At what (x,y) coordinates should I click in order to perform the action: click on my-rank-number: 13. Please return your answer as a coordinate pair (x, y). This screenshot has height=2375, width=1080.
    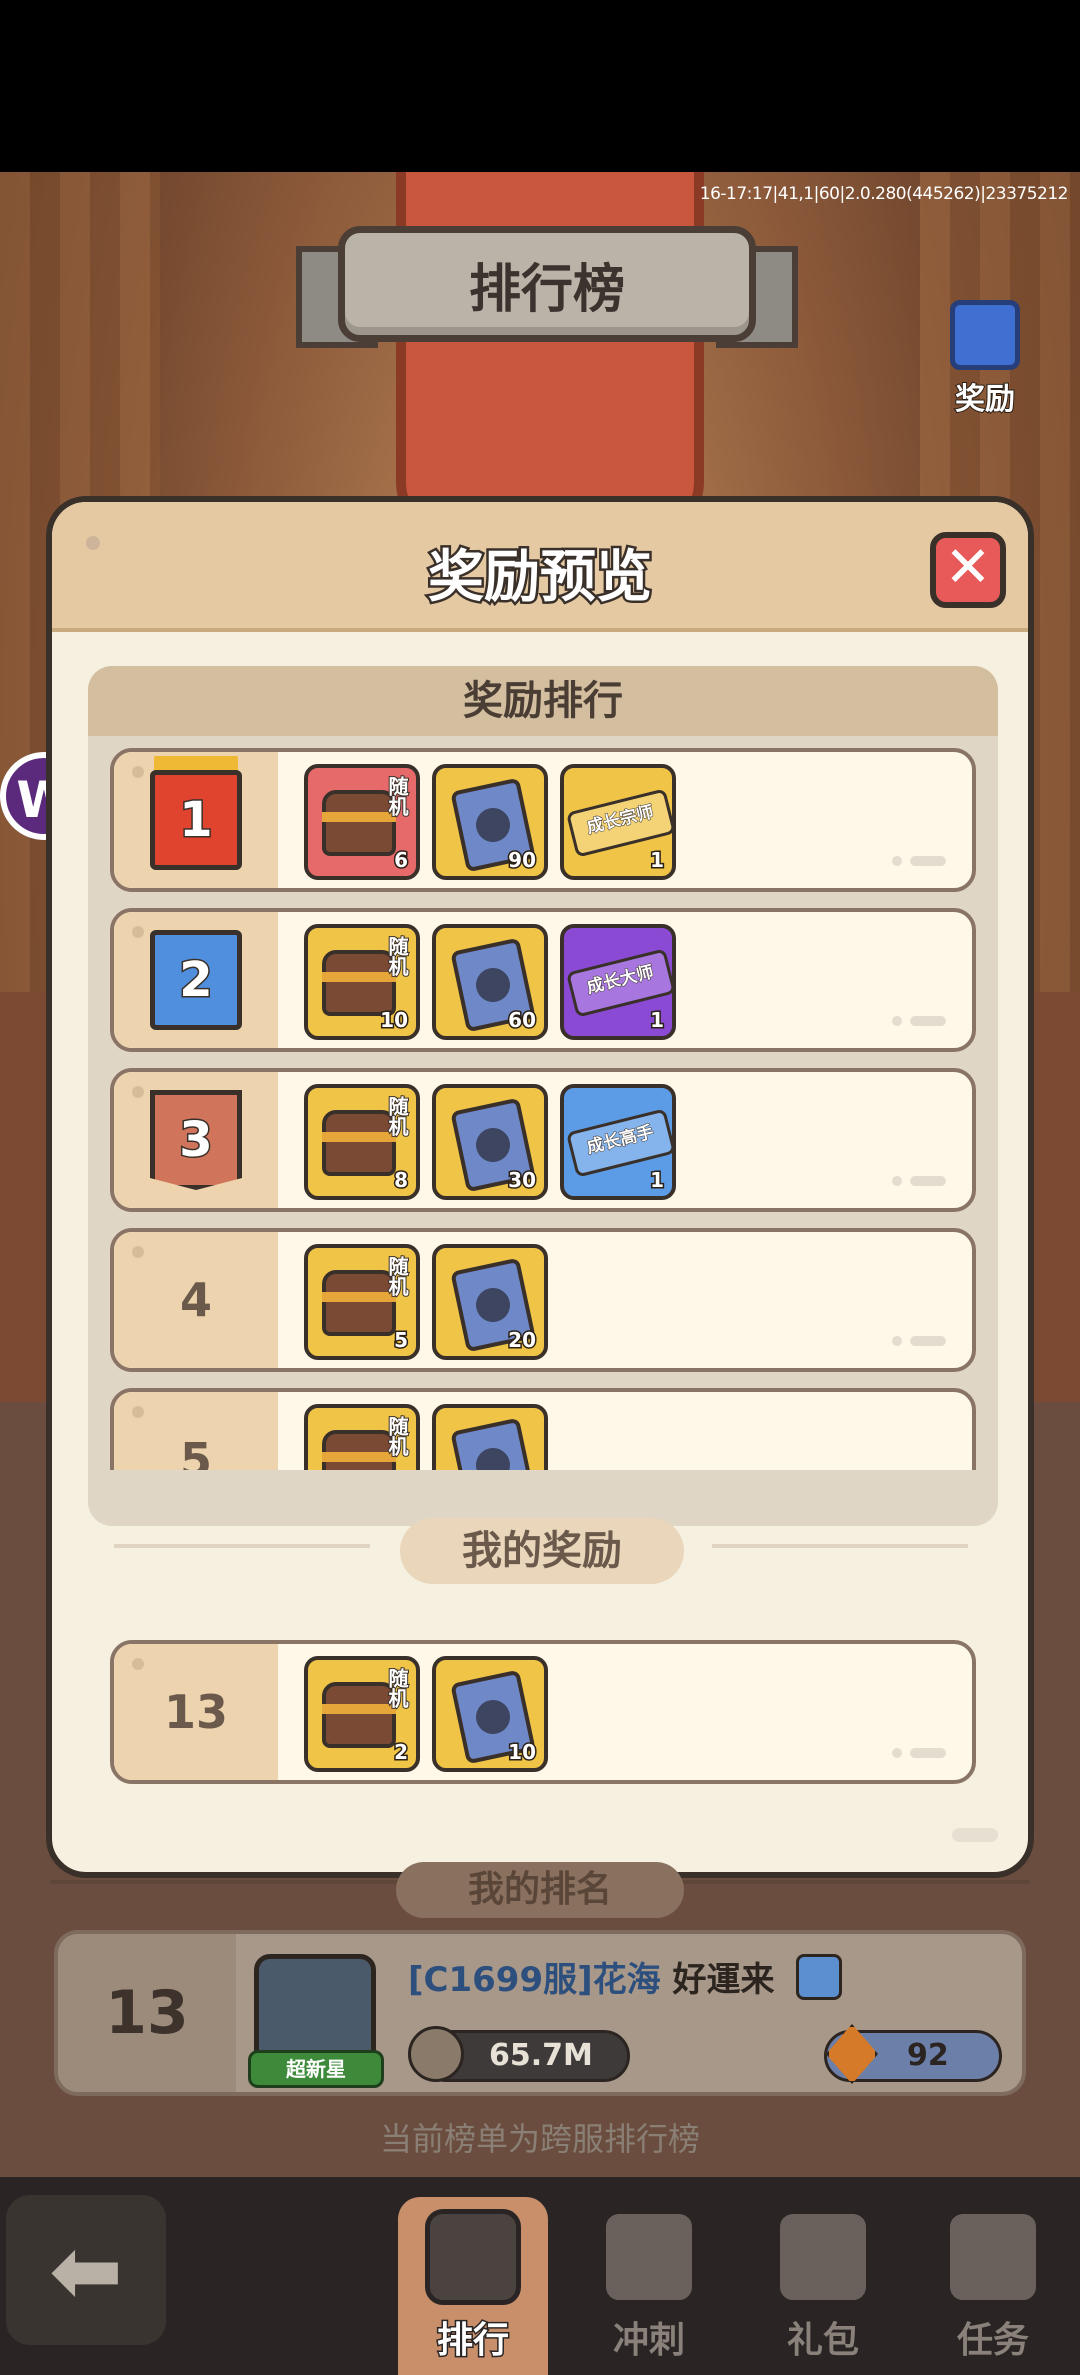
    Looking at the image, I should click on (147, 2013).